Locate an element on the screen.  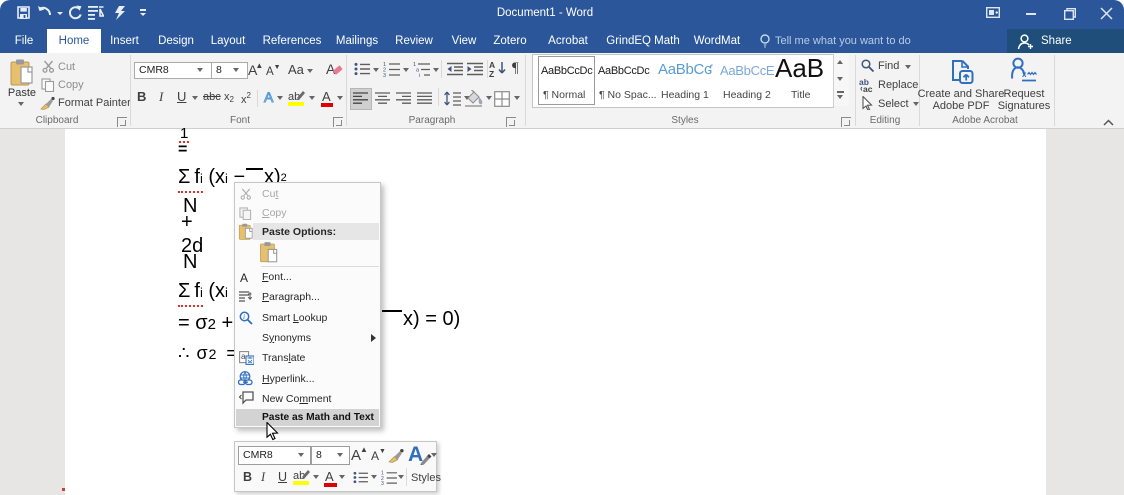
svg-text: ac is located at coordinates (868, 88).